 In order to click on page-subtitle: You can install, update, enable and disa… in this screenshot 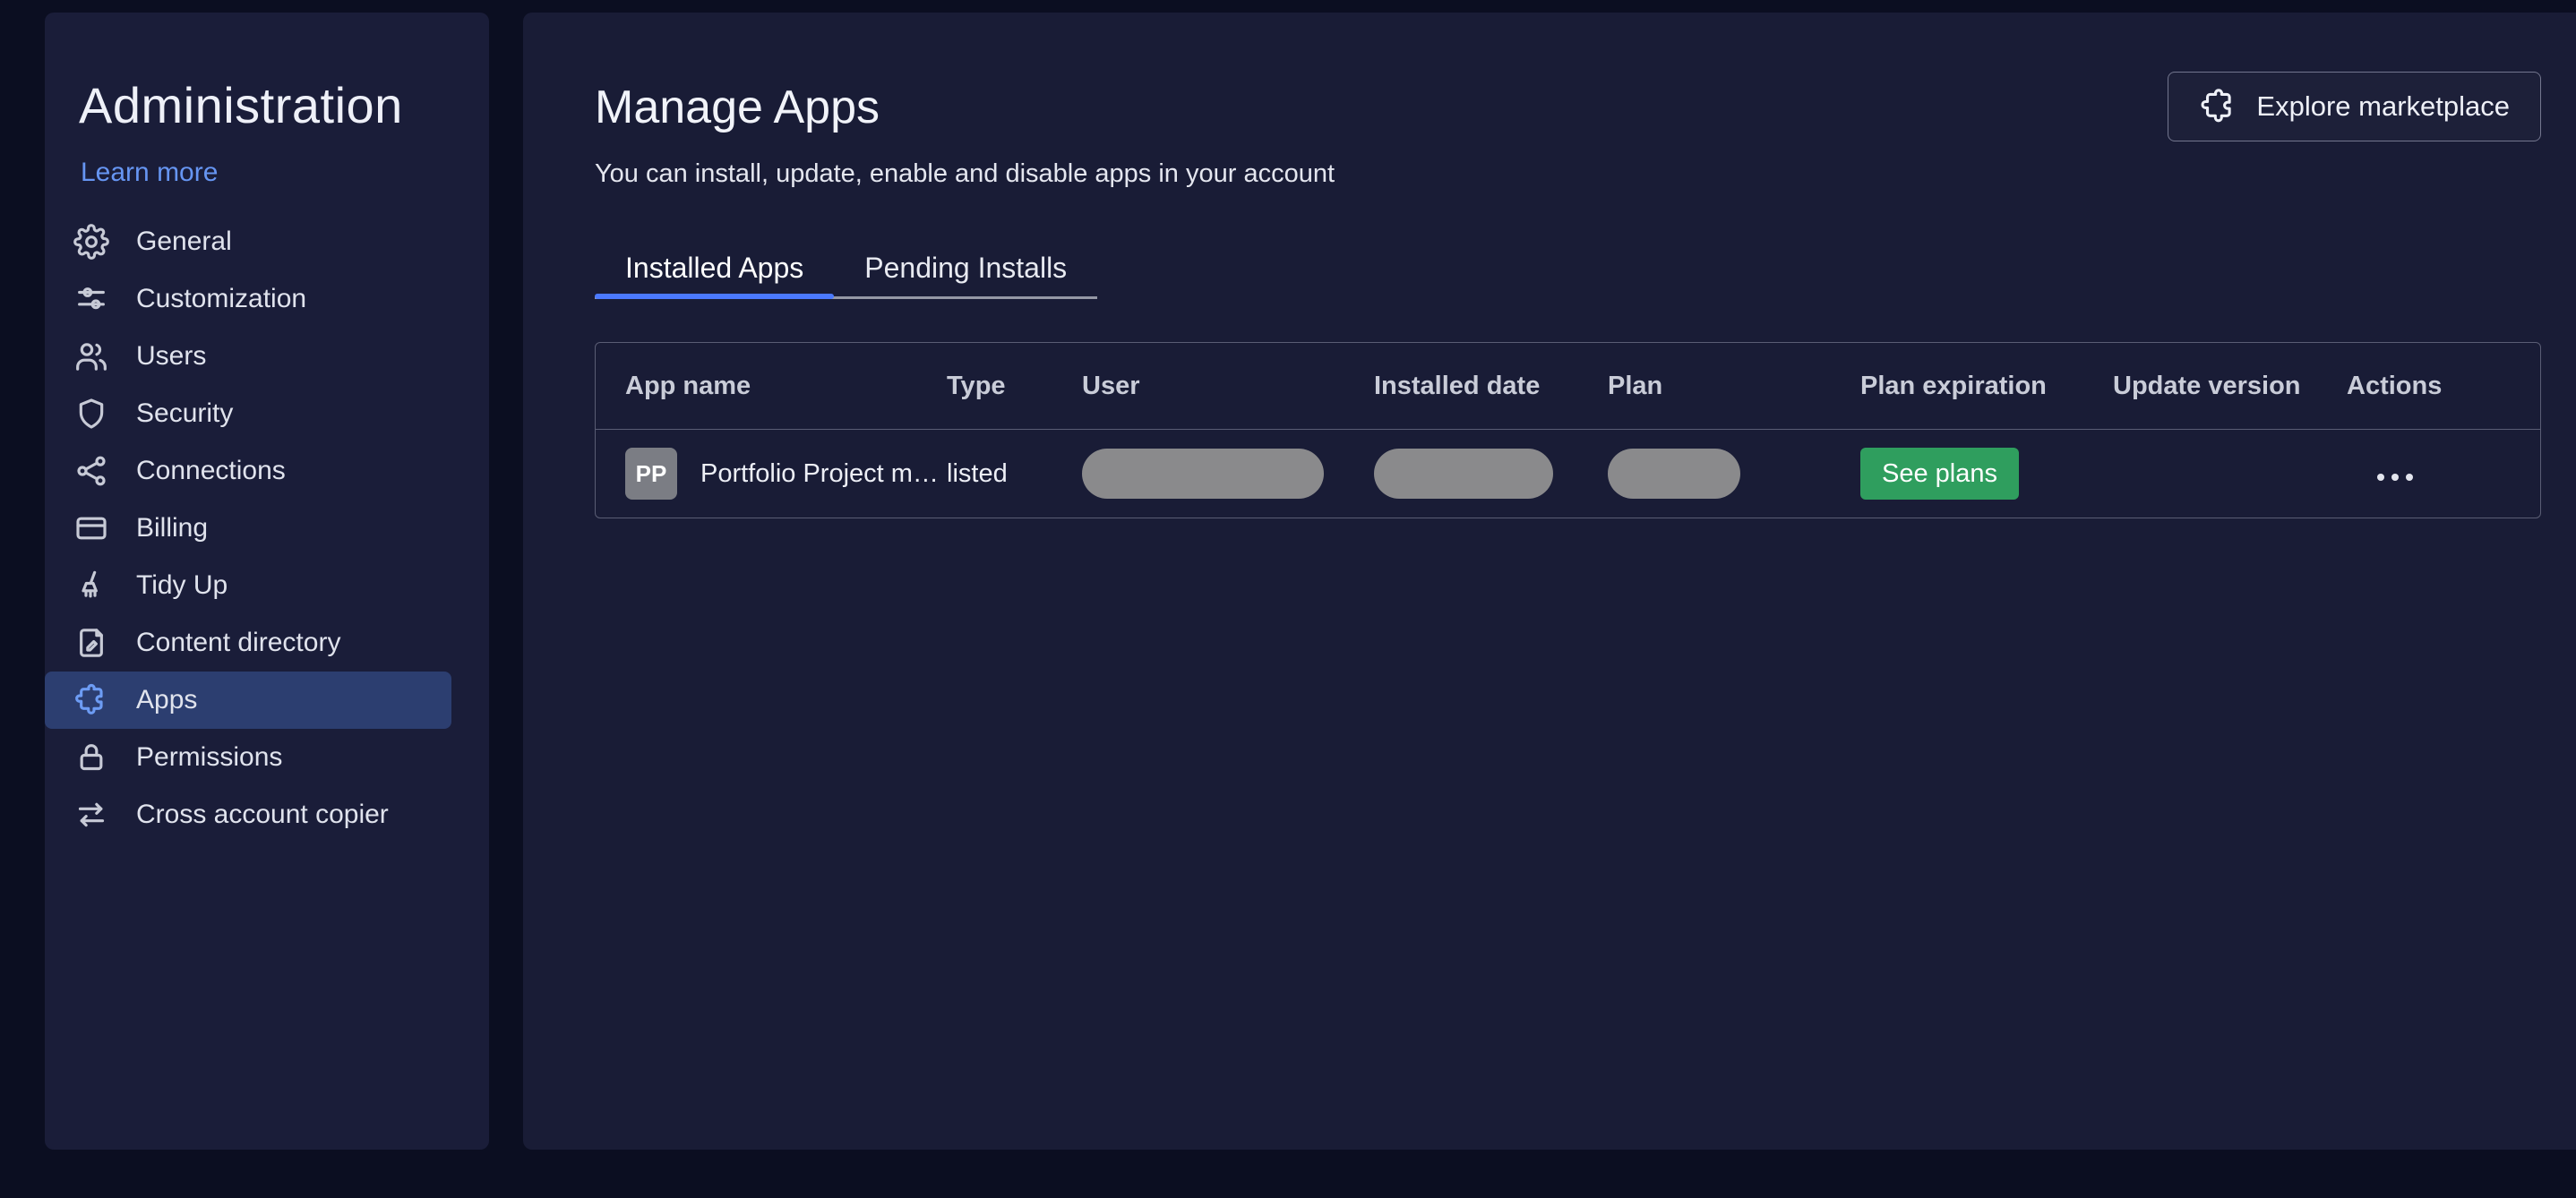, I will do `click(965, 173)`.